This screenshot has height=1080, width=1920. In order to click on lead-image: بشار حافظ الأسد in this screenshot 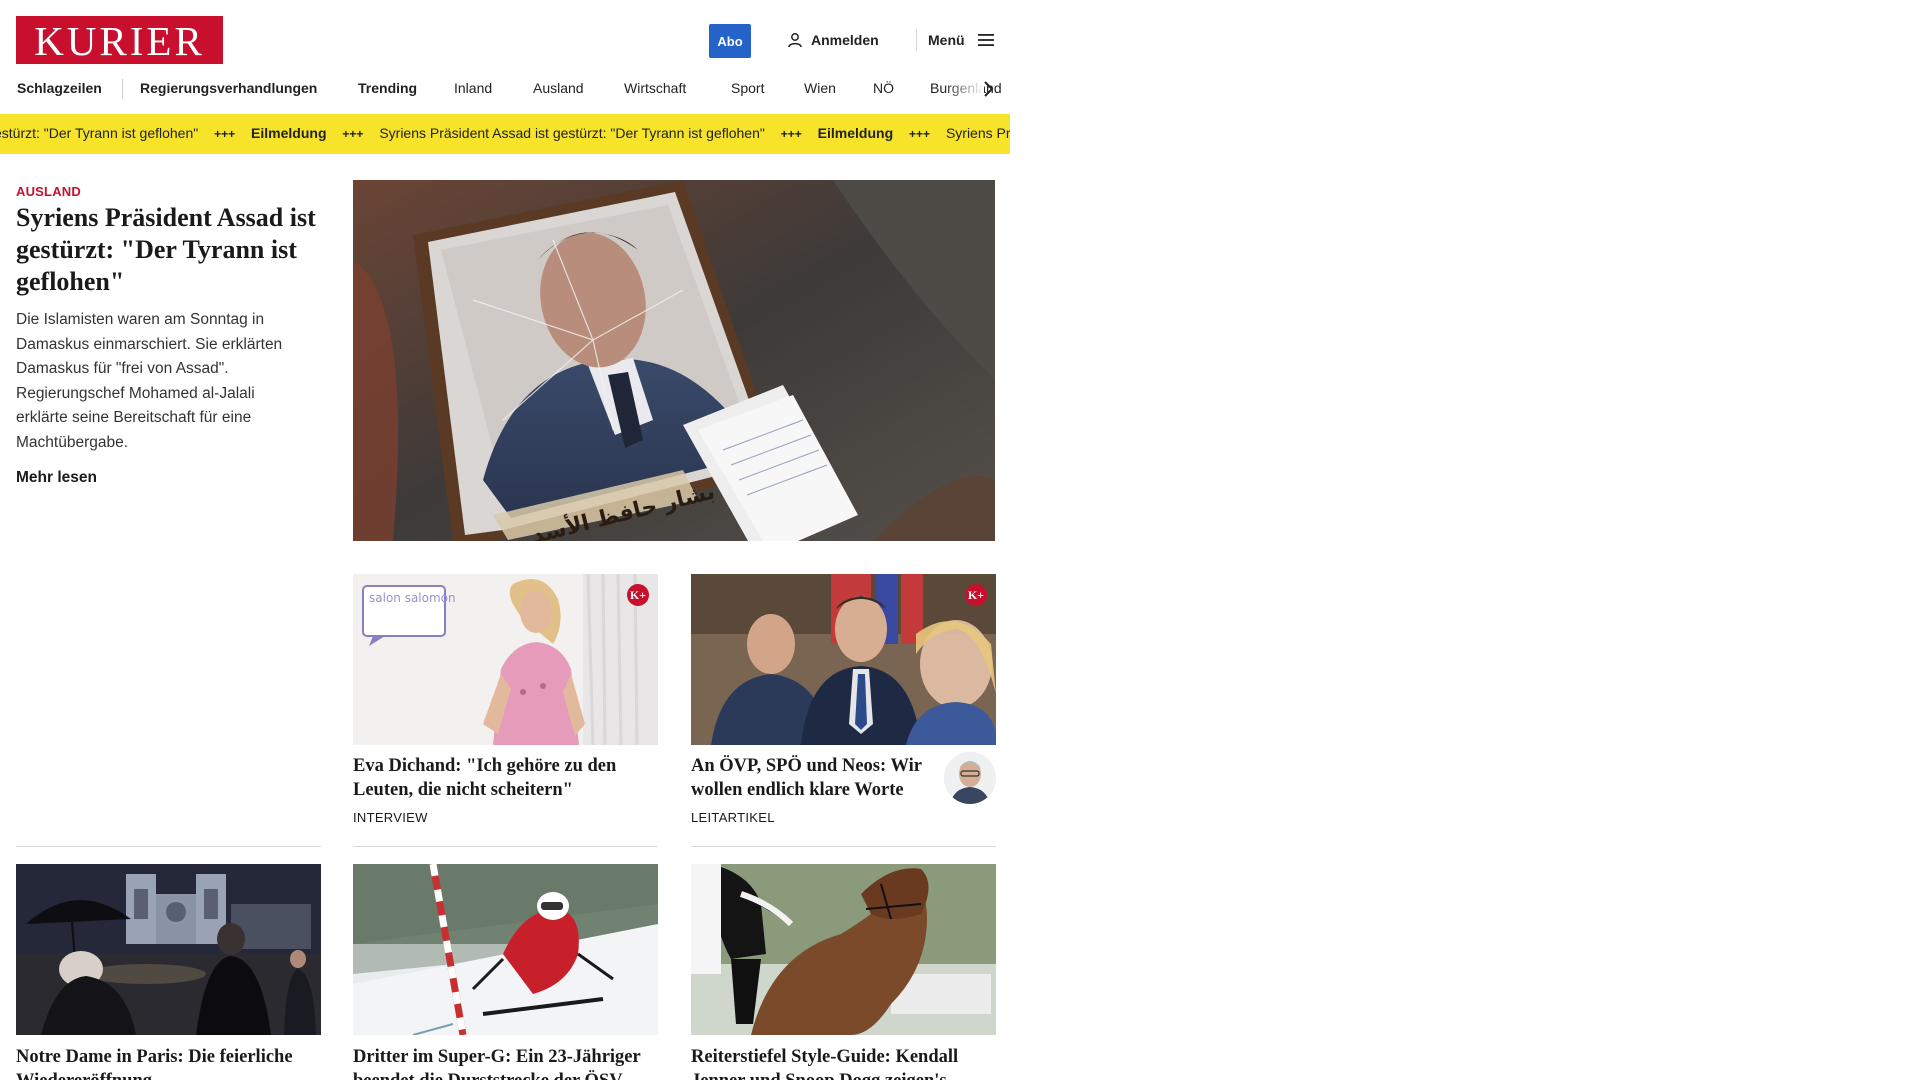, I will do `click(674, 360)`.